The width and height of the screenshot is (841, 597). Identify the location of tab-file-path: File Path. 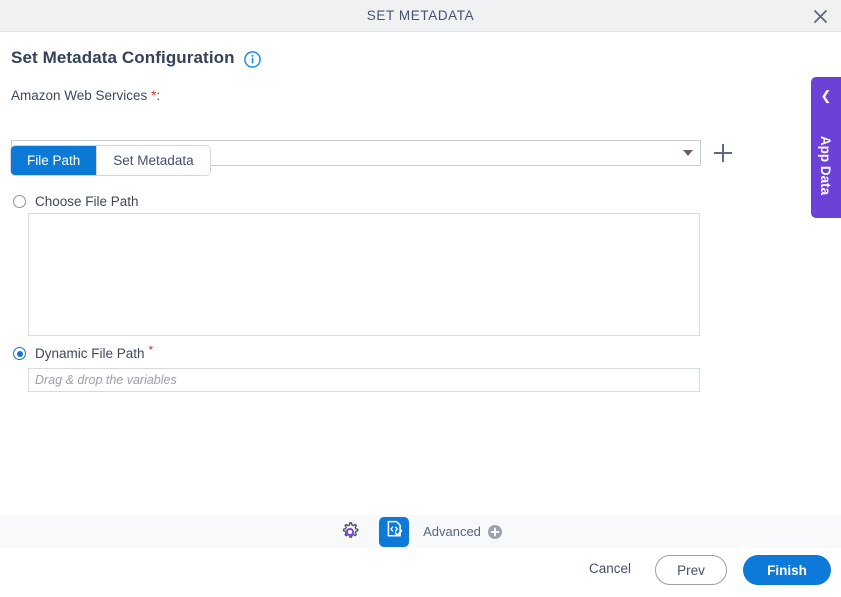
(54, 160).